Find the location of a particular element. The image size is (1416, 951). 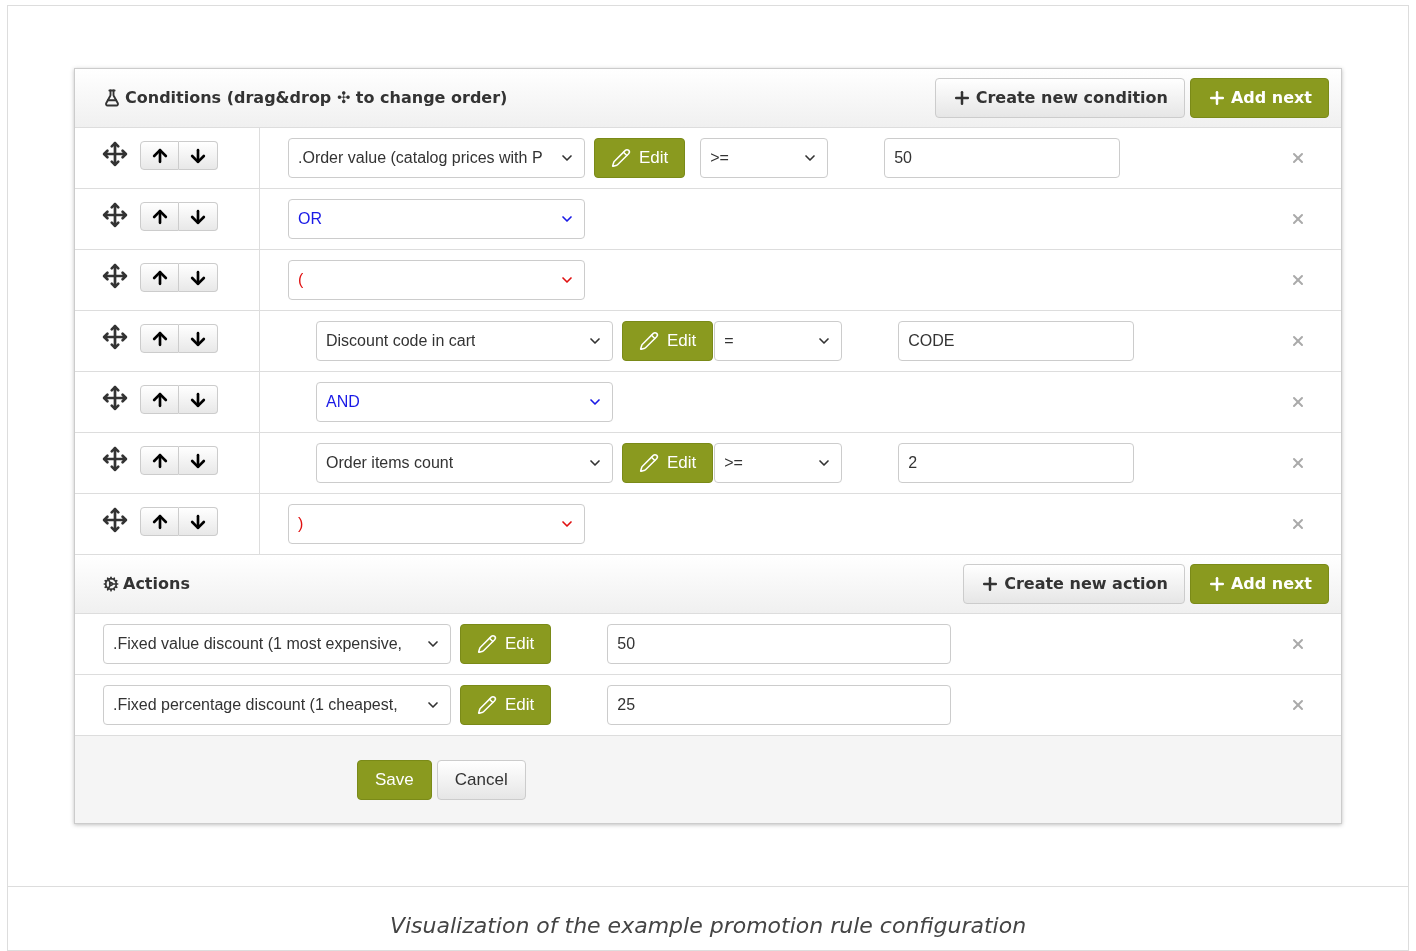

section-title: Actions is located at coordinates (156, 584).